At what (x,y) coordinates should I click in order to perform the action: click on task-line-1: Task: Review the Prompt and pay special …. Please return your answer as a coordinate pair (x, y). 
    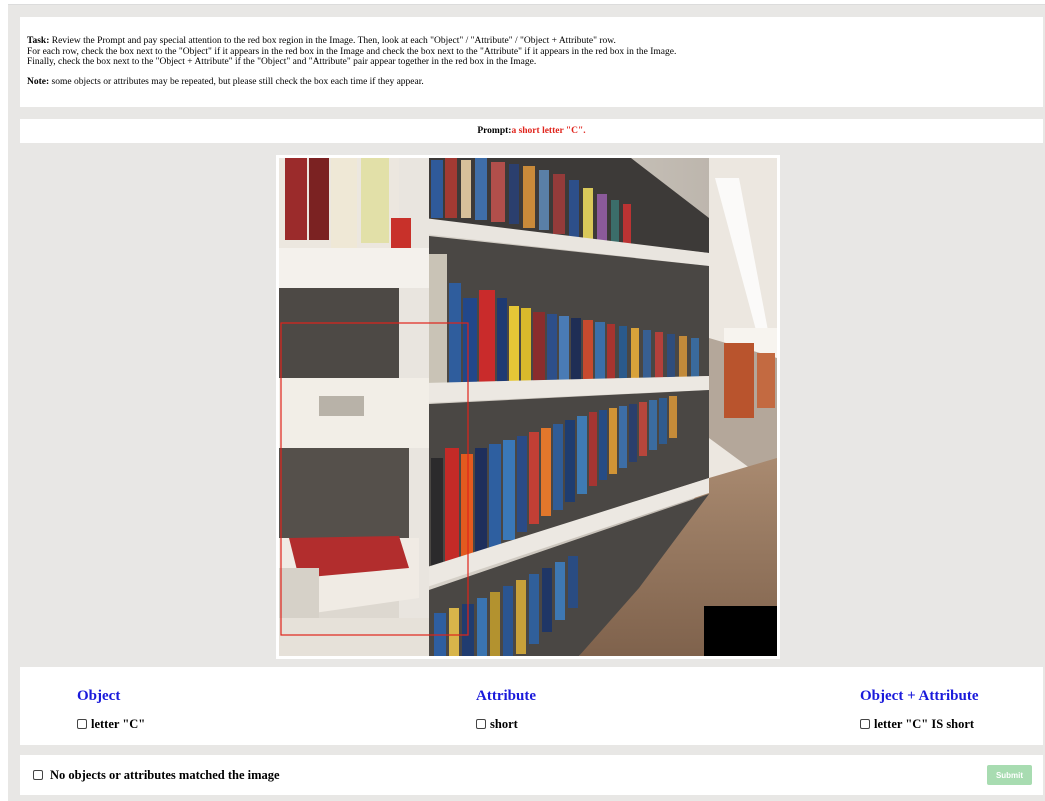
    Looking at the image, I should click on (321, 41).